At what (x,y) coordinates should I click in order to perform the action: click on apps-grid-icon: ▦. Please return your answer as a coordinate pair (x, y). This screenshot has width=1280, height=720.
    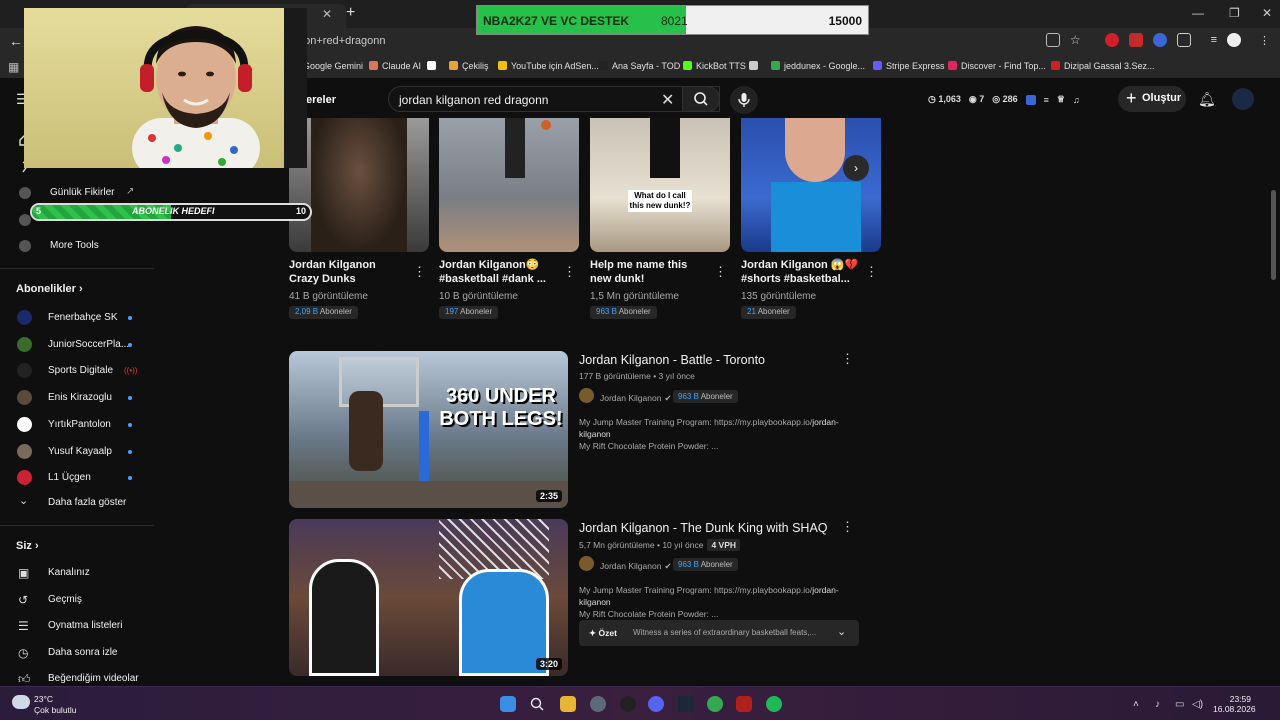
    Looking at the image, I should click on (13, 67).